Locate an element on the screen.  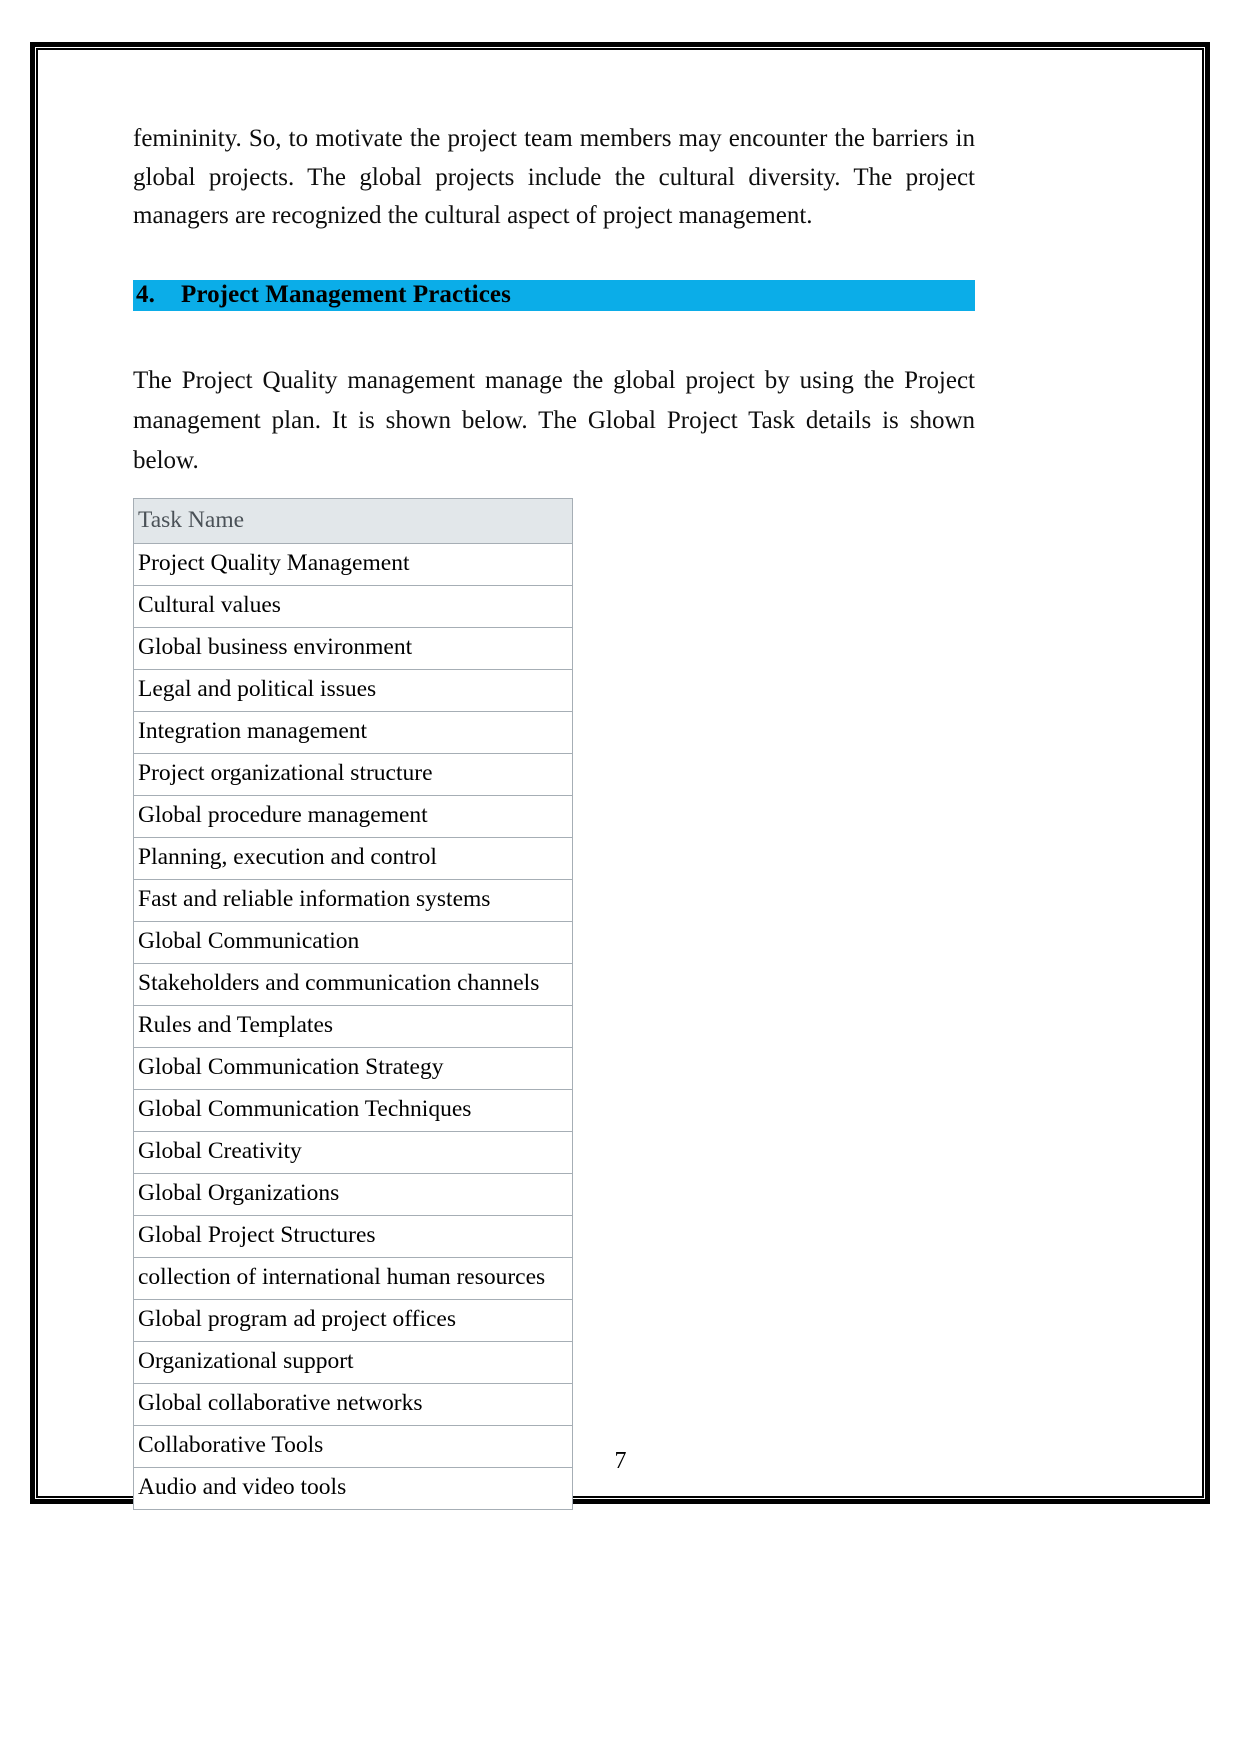
task-name-cell: Project Quality Management is located at coordinates (353, 564).